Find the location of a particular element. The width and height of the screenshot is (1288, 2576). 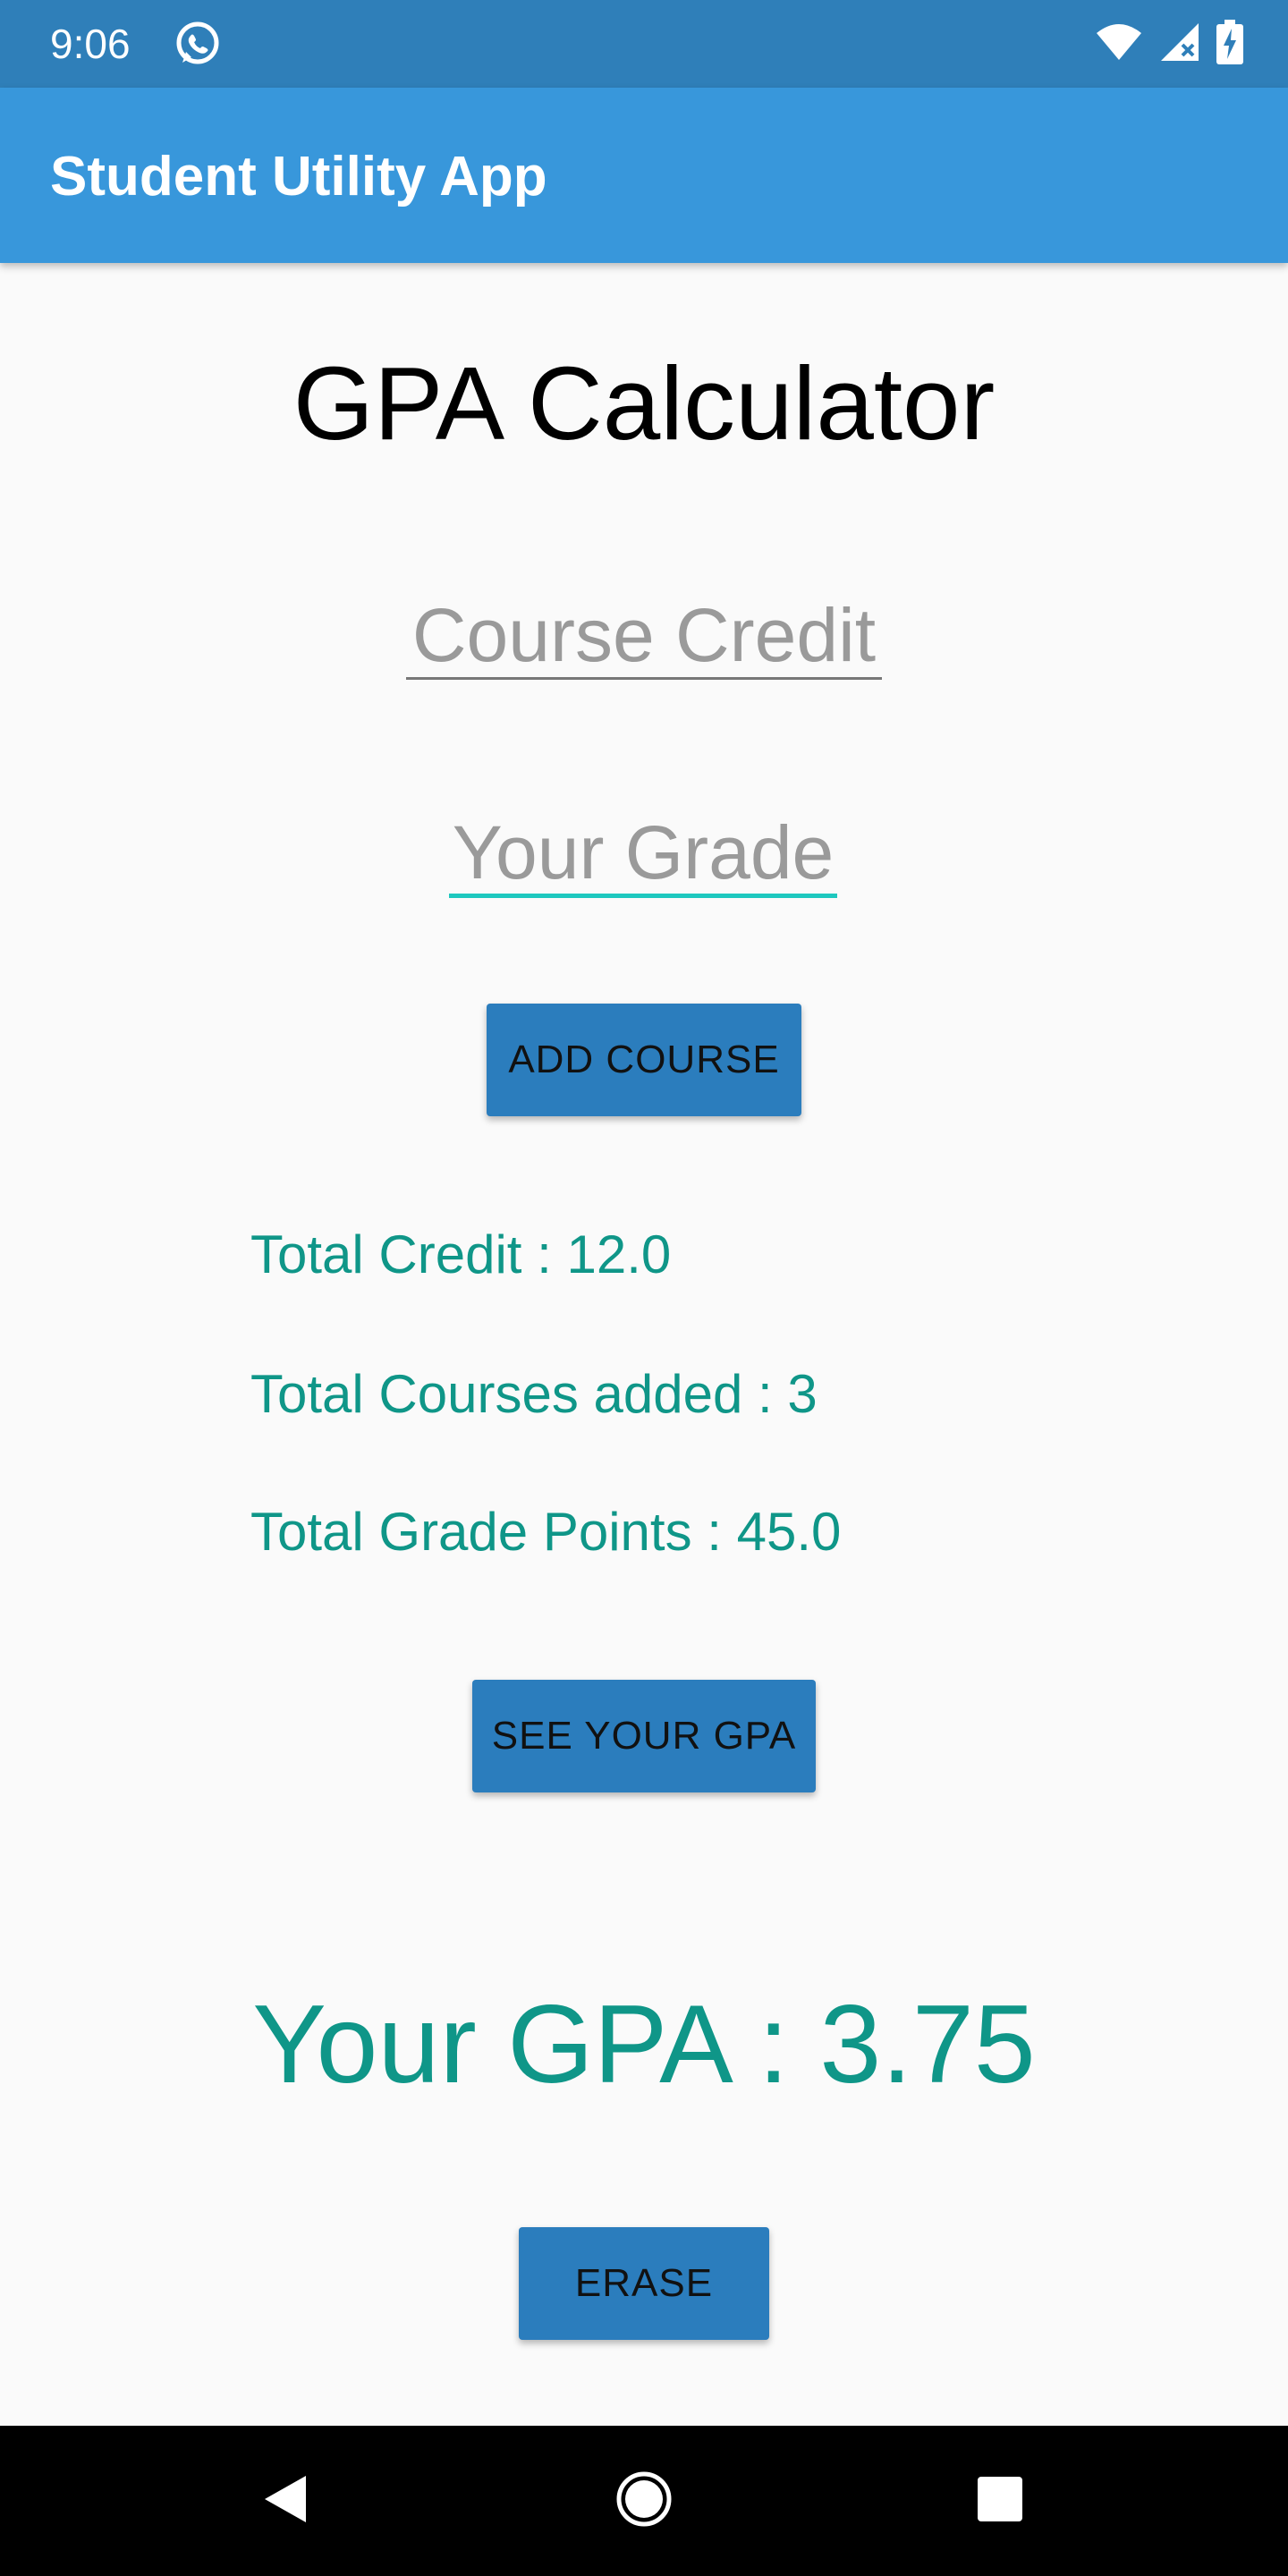

back-button is located at coordinates (284, 2501).